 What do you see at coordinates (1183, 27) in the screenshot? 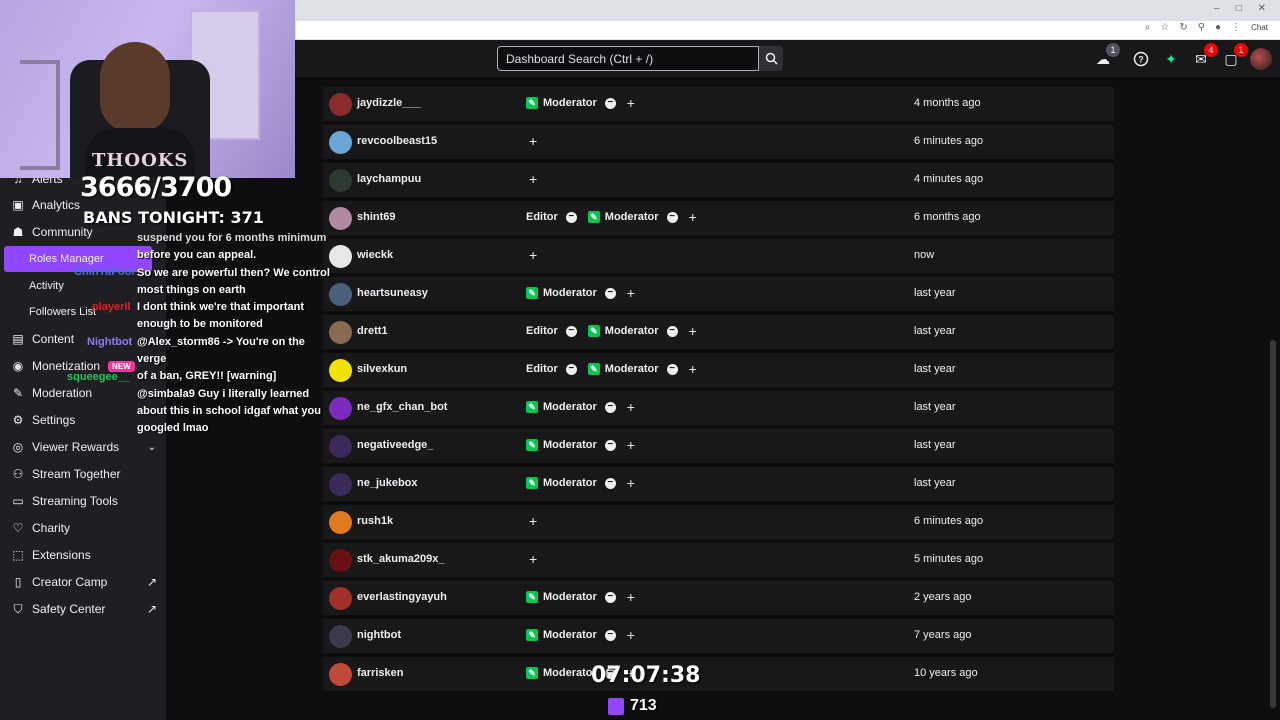
I see `refresh-icon: ↻` at bounding box center [1183, 27].